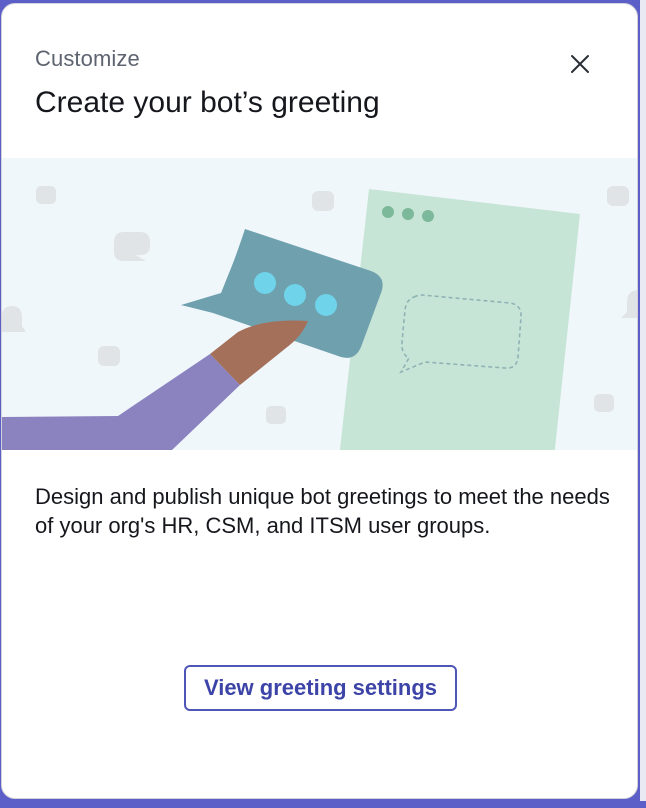 The width and height of the screenshot is (646, 808). Describe the element at coordinates (155, 385) in the screenshot. I see `hand-icon` at that location.